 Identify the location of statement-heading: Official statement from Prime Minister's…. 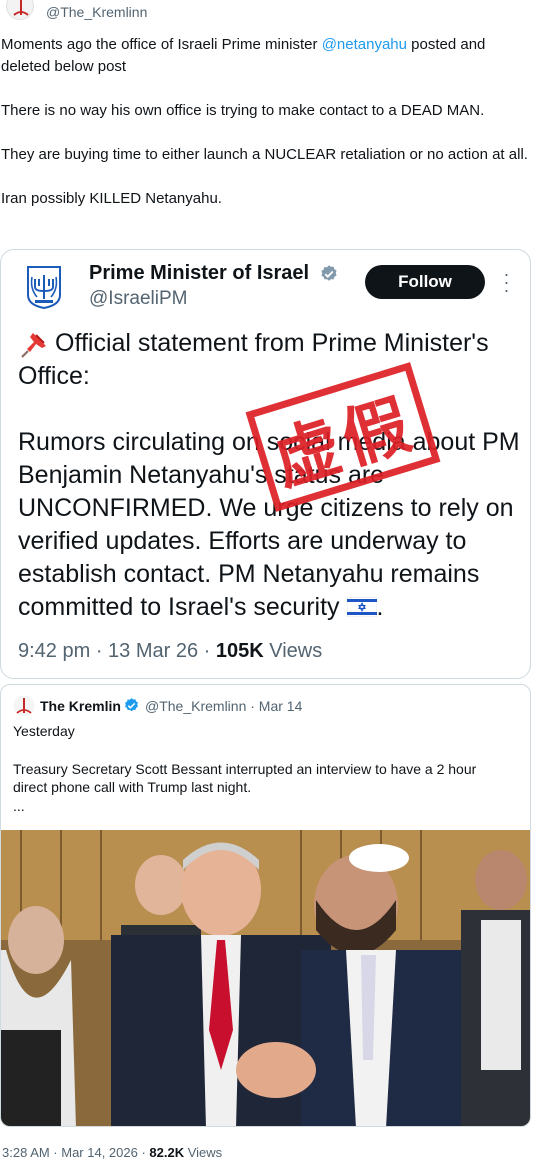
(253, 359).